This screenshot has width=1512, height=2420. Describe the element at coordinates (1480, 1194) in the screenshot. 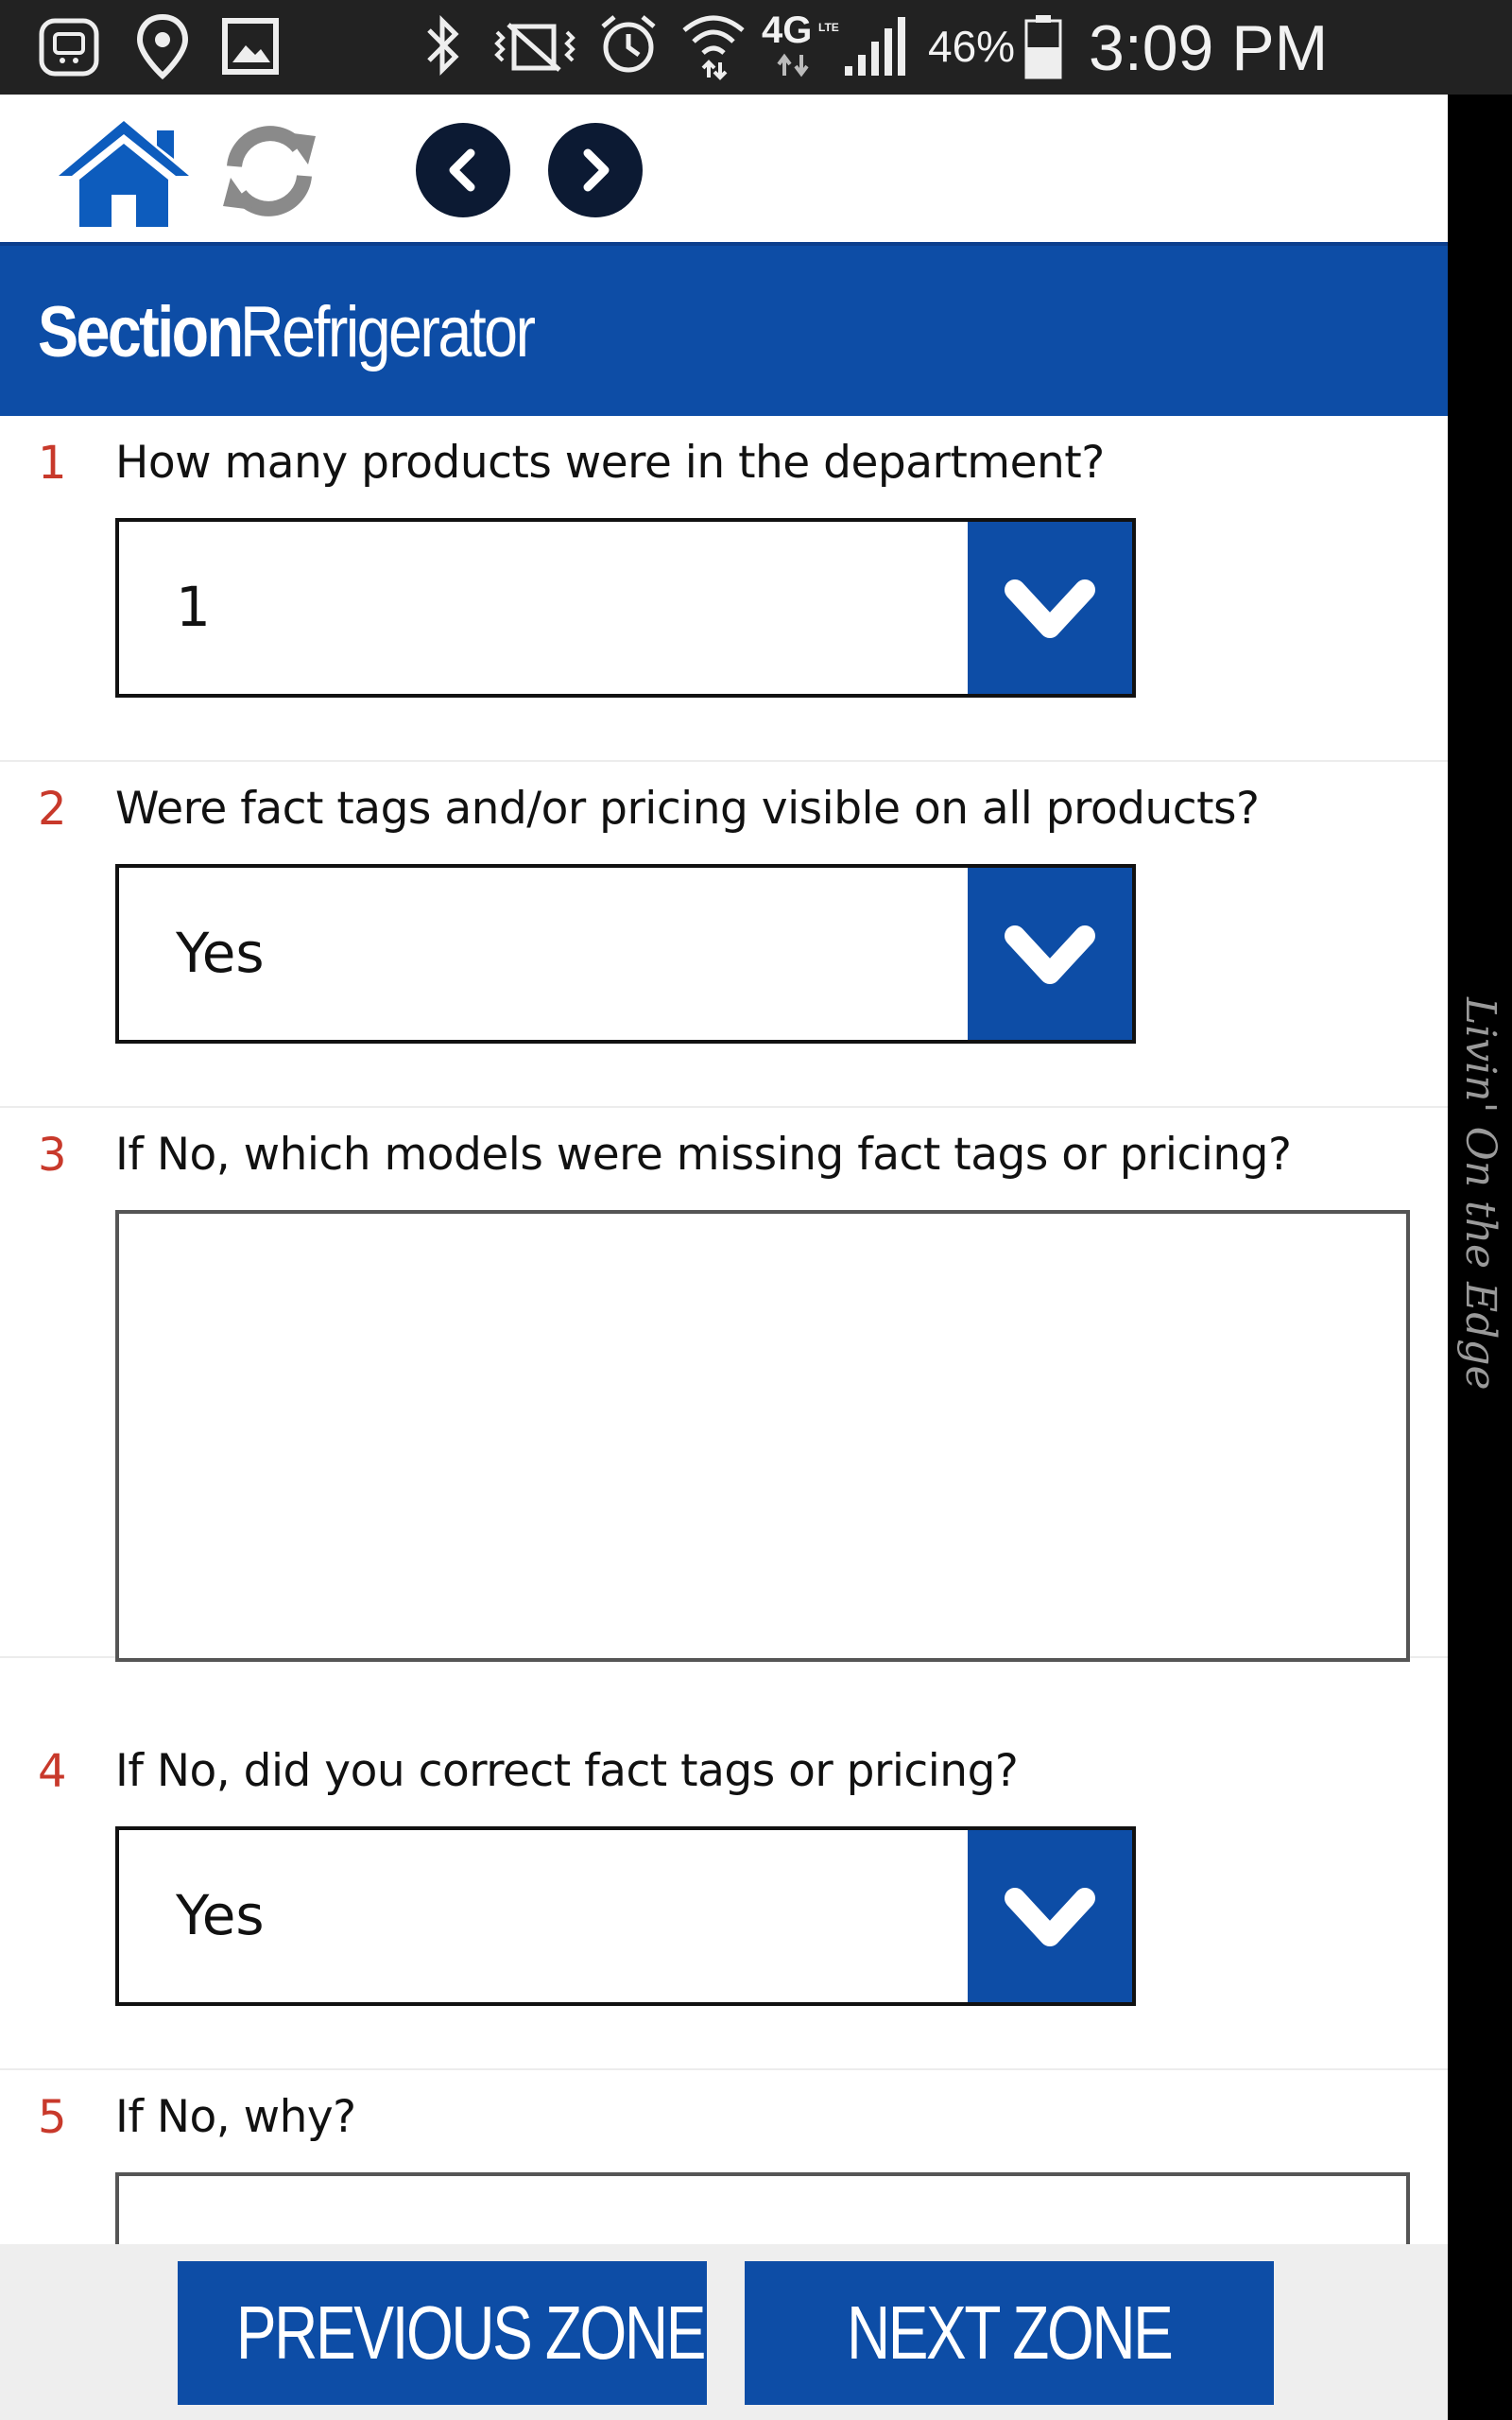

I see `watermark-text: Livin' On the Edge` at that location.